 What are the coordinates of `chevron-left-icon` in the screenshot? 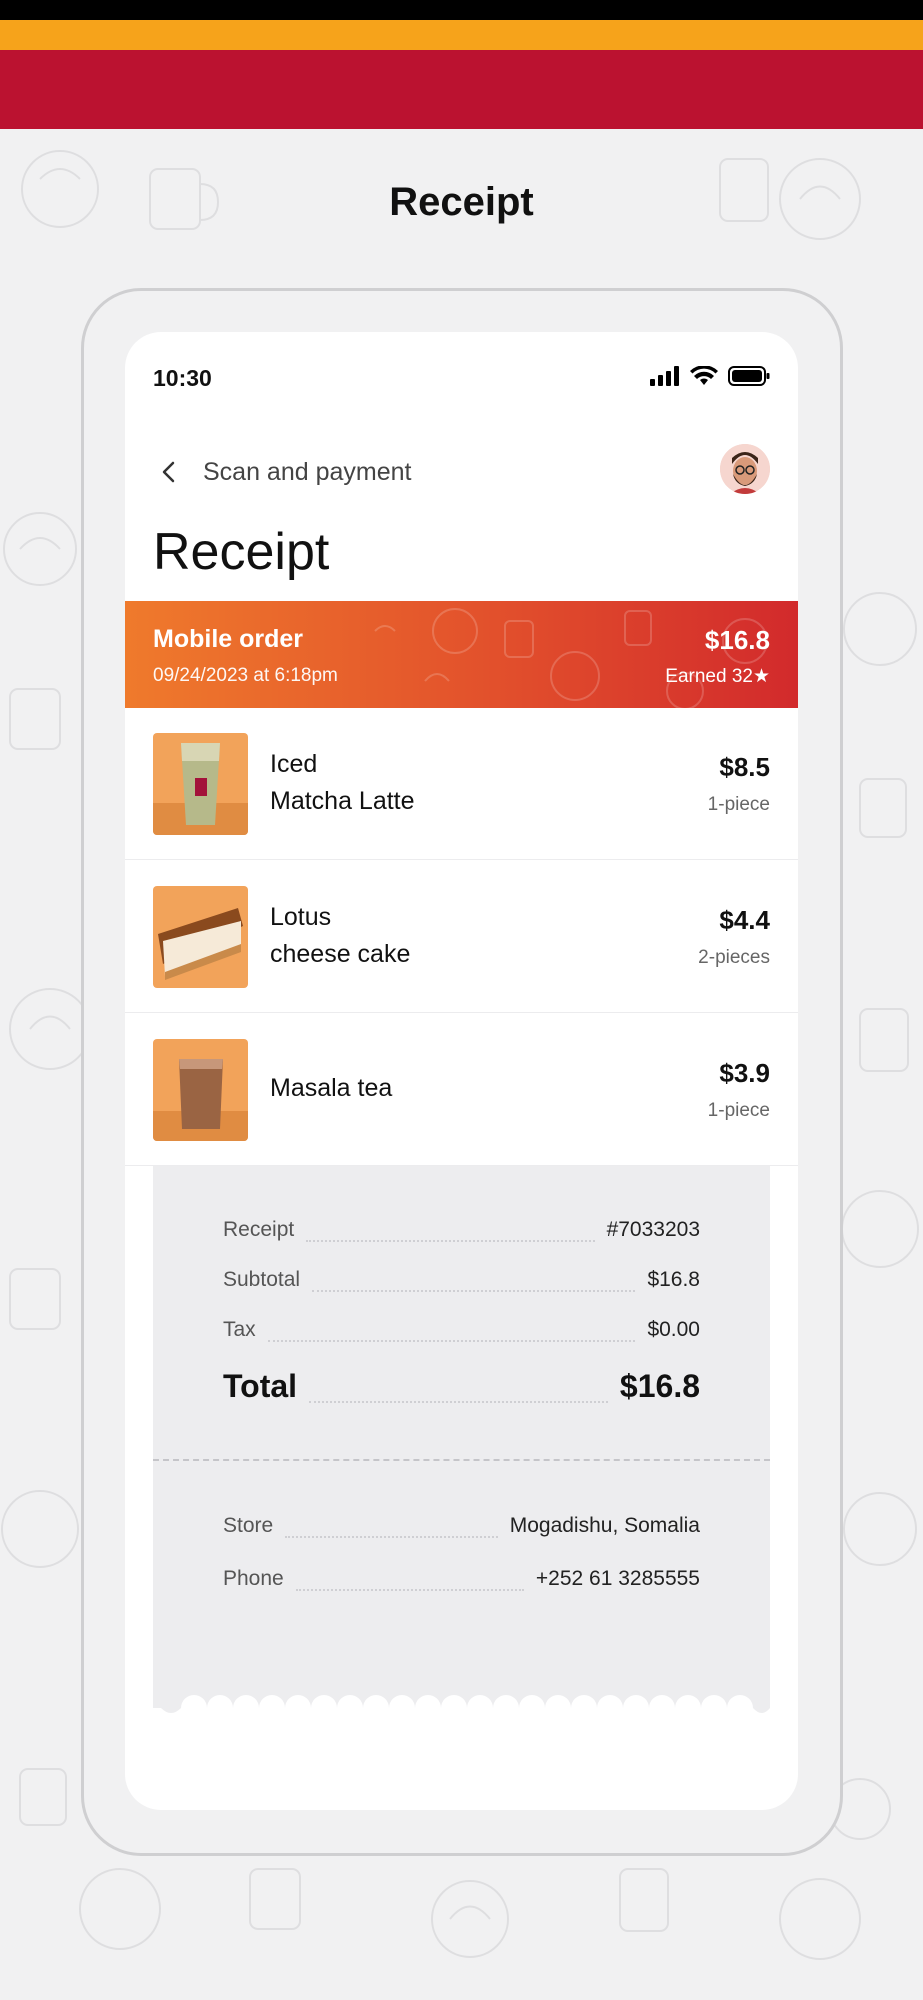 It's located at (168, 472).